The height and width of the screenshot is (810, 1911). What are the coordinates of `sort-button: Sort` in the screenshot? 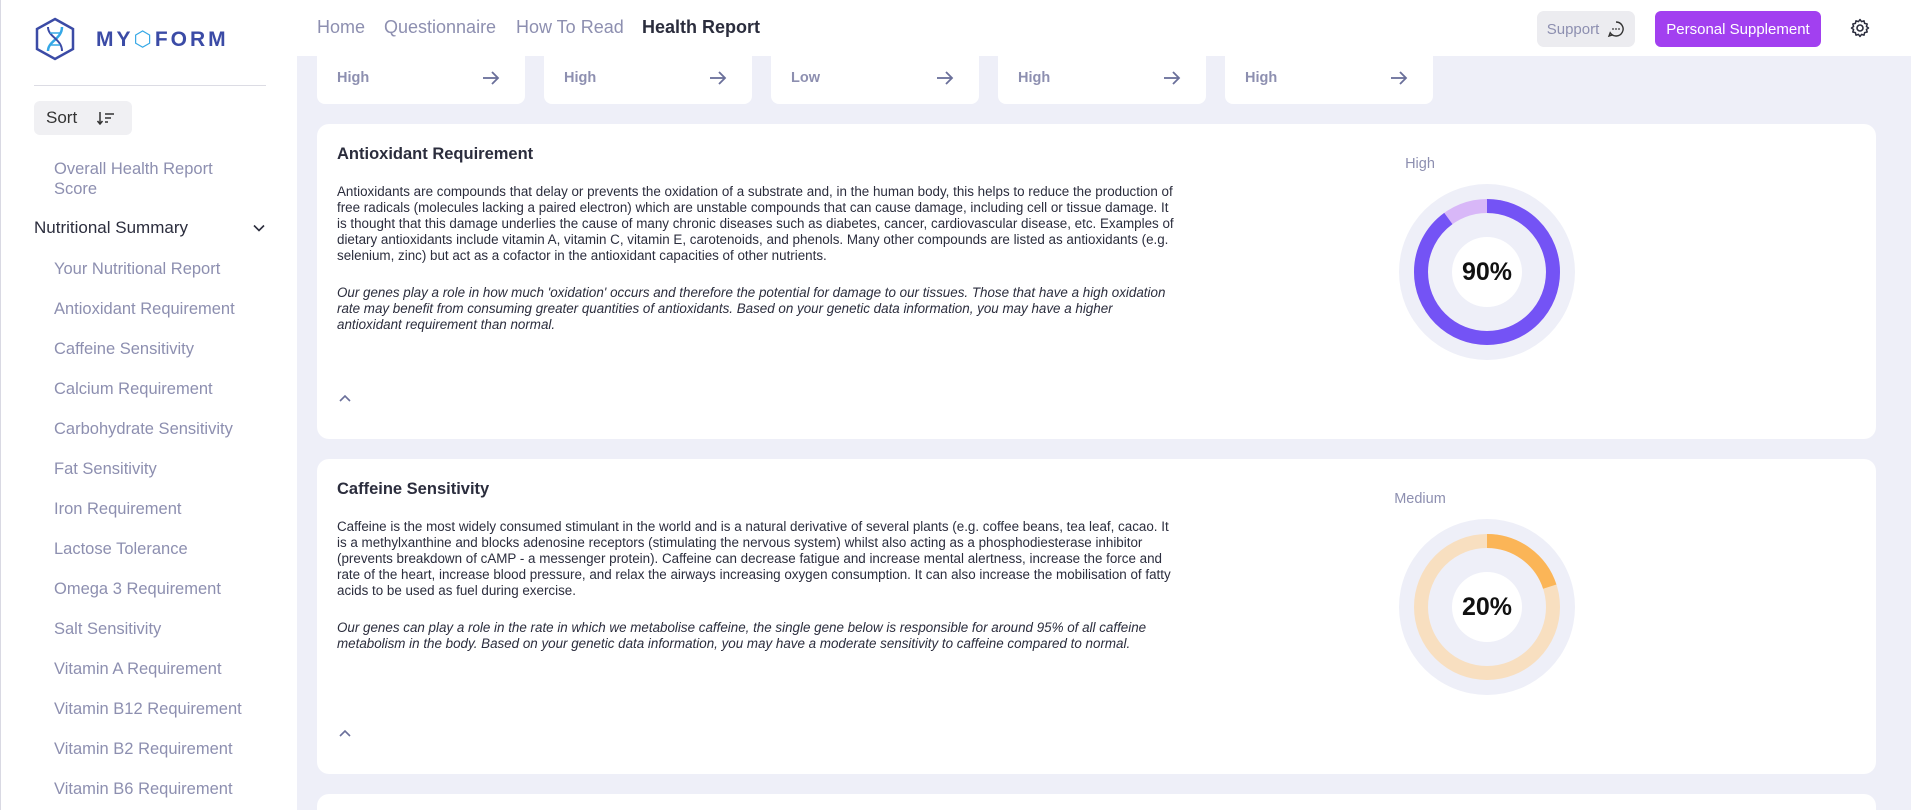 It's located at (83, 118).